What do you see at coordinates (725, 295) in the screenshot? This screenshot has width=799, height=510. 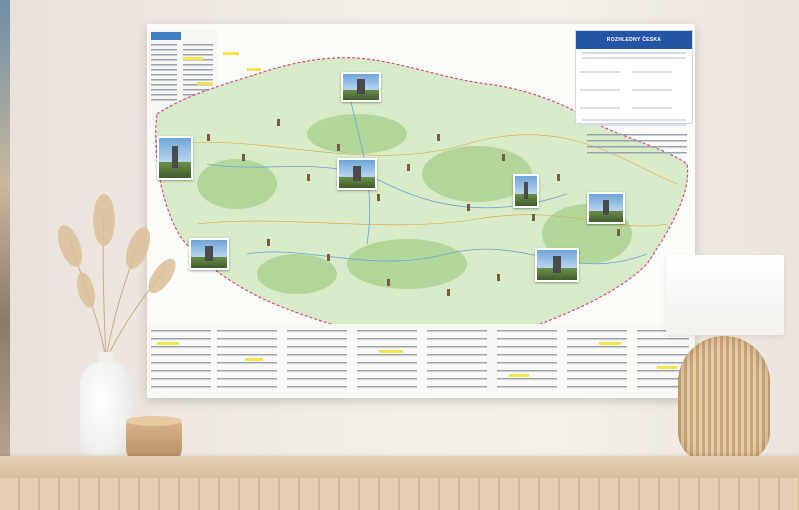 I see `lamp-shade` at bounding box center [725, 295].